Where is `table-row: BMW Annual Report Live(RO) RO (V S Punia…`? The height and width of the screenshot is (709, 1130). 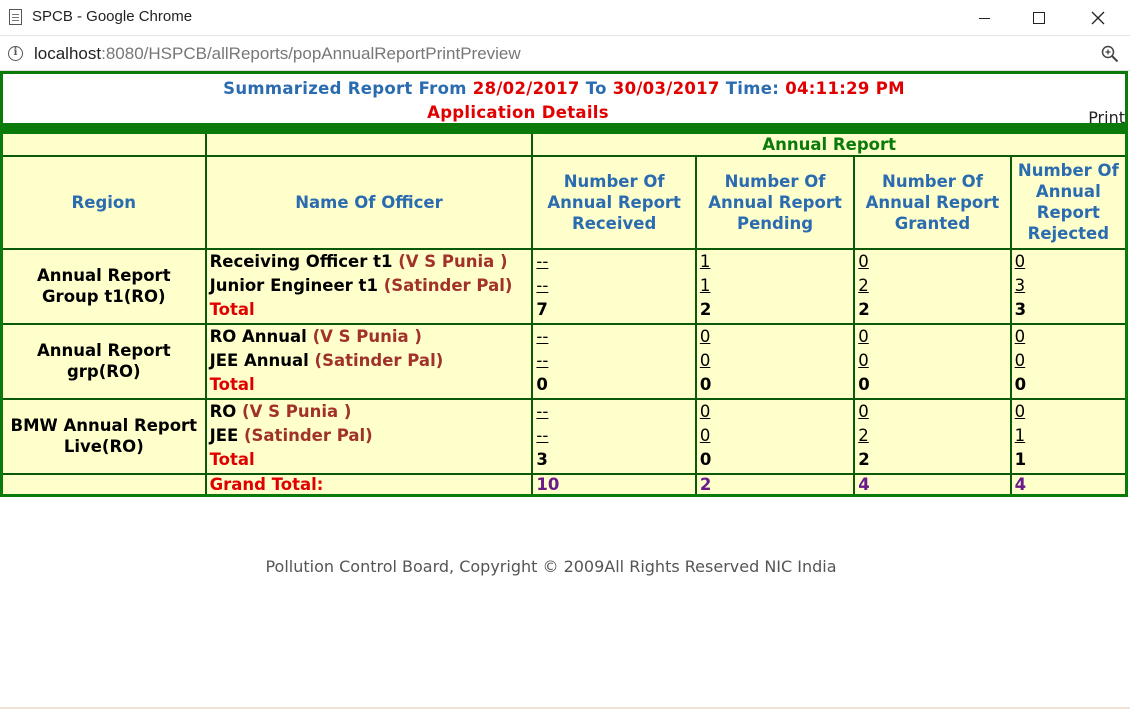
table-row: BMW Annual Report Live(RO) RO (V S Punia… is located at coordinates (564, 436).